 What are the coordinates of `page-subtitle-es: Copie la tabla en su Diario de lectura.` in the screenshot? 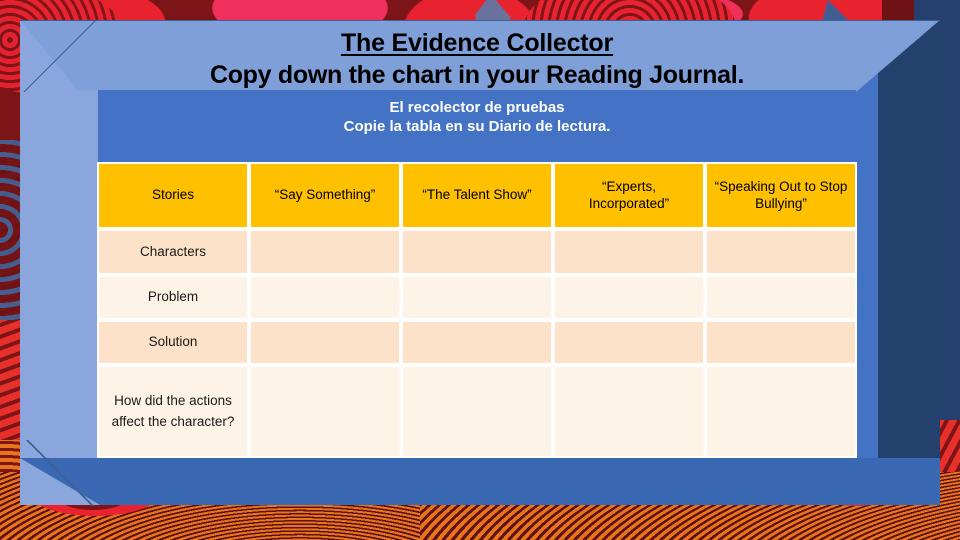 It's located at (477, 126).